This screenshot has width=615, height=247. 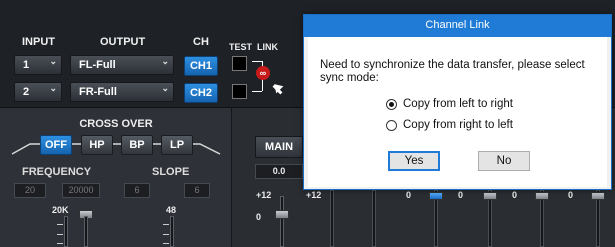 What do you see at coordinates (56, 145) in the screenshot?
I see `filter-off-button: OFF` at bounding box center [56, 145].